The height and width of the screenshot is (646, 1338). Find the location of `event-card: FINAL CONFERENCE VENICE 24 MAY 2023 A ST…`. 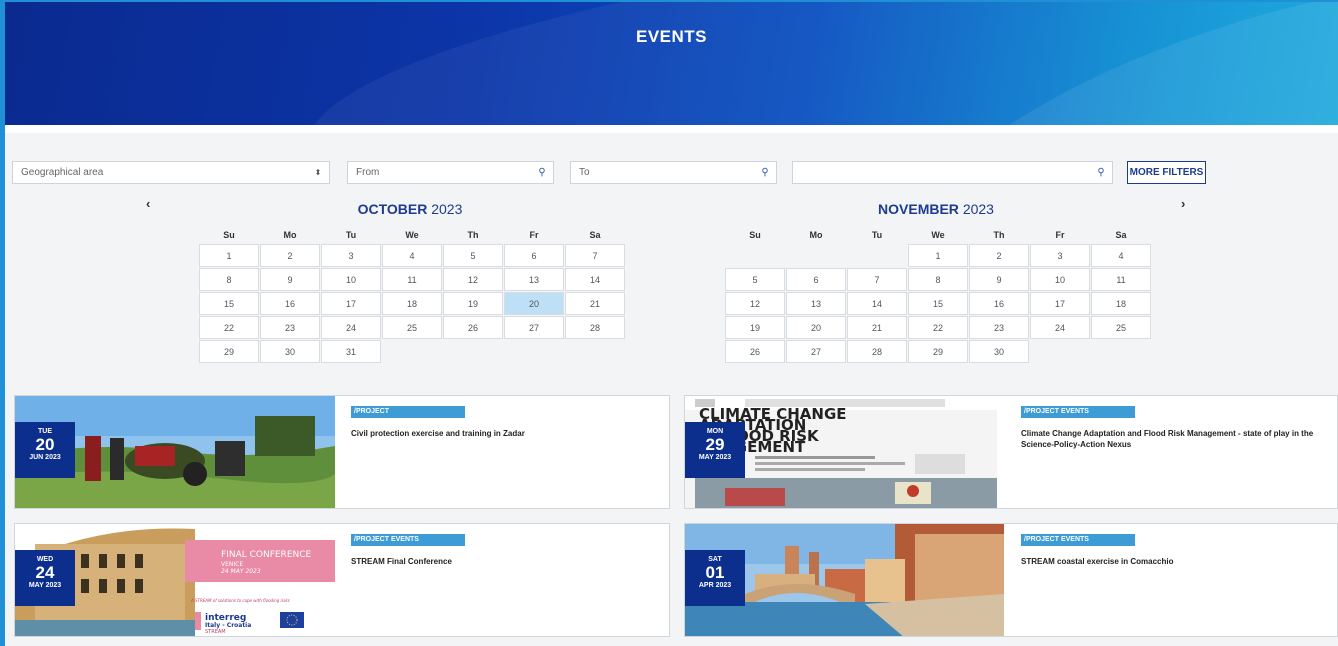

event-card: FINAL CONFERENCE VENICE 24 MAY 2023 A ST… is located at coordinates (342, 580).